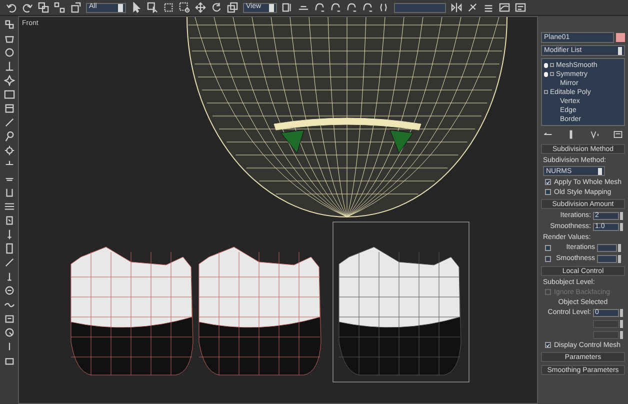  Describe the element at coordinates (43, 7) in the screenshot. I see `link-icon` at that location.